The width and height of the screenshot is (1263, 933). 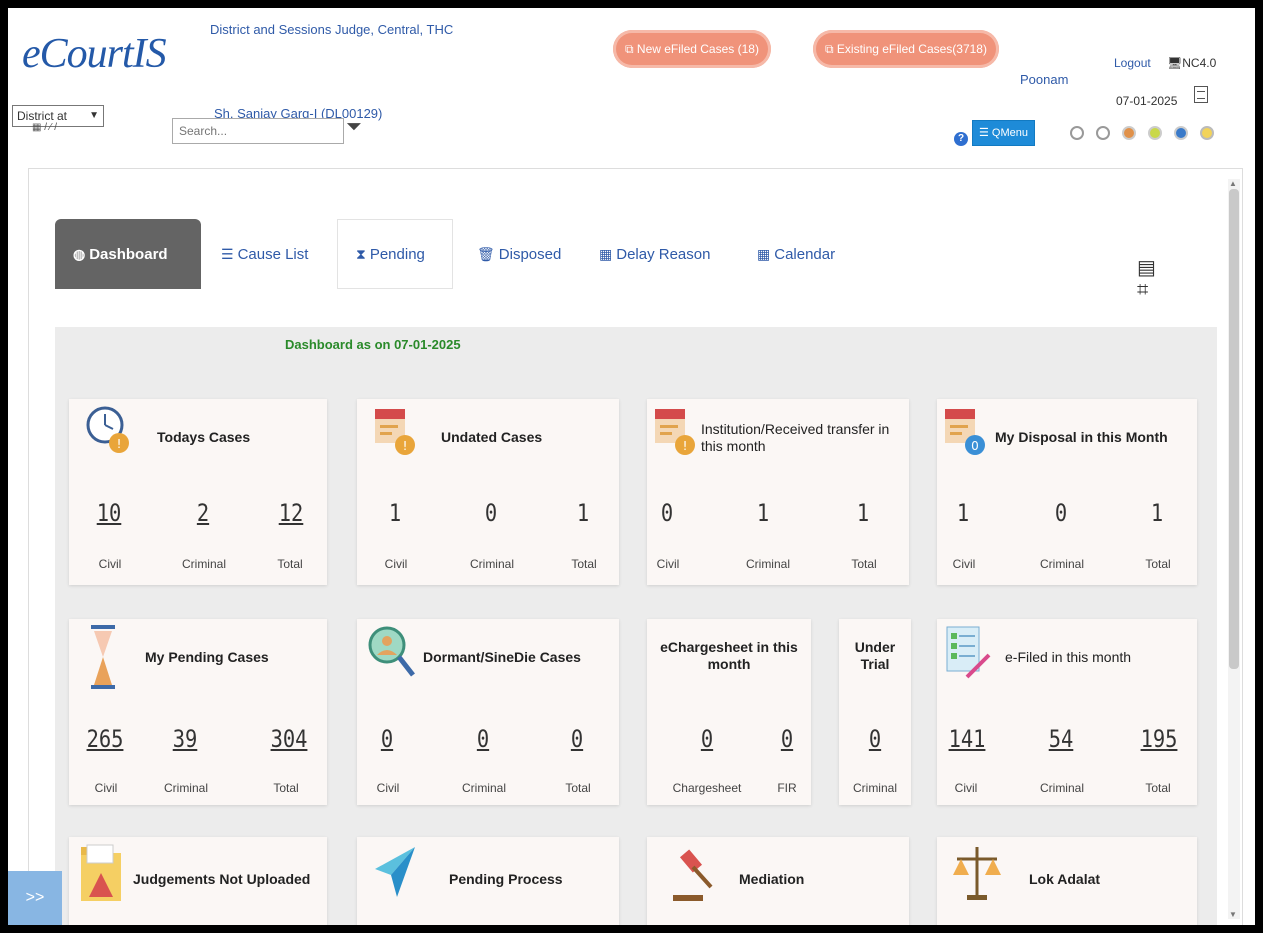 What do you see at coordinates (967, 739) in the screenshot?
I see `civil-count: 141` at bounding box center [967, 739].